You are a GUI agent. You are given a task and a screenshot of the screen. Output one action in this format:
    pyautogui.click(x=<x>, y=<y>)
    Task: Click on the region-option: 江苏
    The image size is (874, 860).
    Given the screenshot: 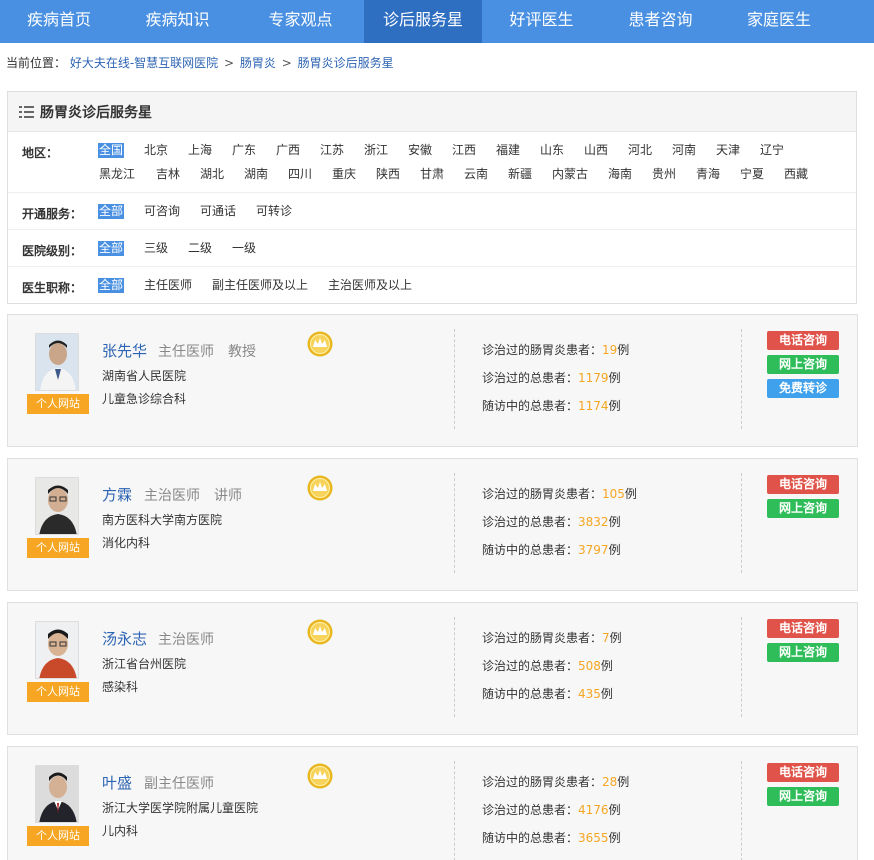 What is the action you would take?
    pyautogui.click(x=332, y=150)
    